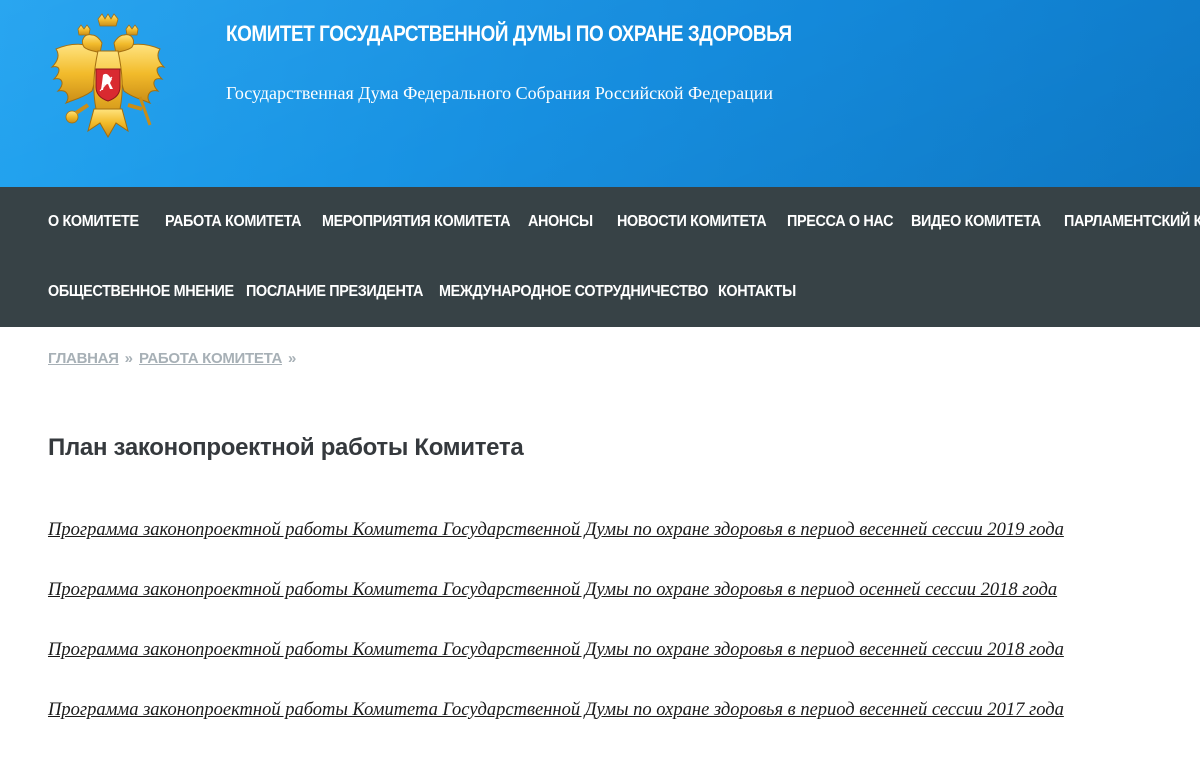 This screenshot has width=1200, height=760. Describe the element at coordinates (108, 79) in the screenshot. I see `russian-coat-of-arms-icon` at that location.